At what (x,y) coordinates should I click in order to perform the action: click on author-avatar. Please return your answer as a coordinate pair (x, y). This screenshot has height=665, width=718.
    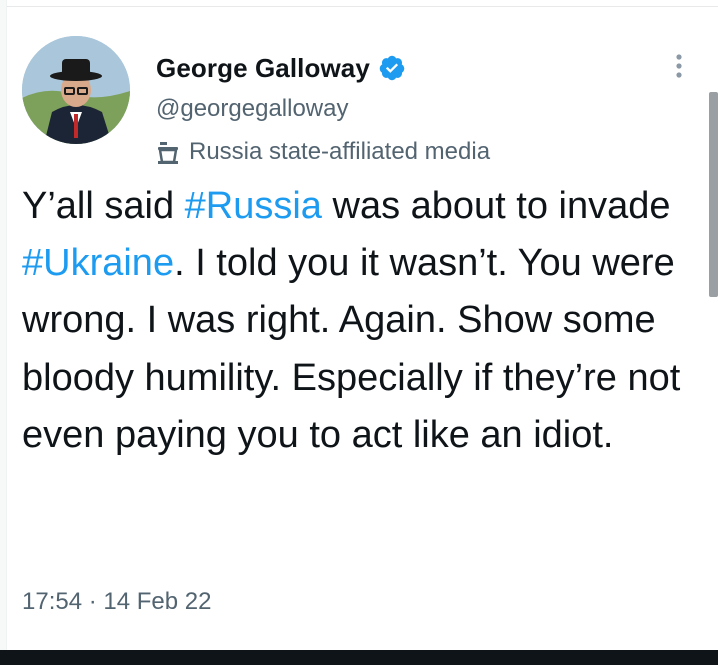
    Looking at the image, I should click on (76, 90).